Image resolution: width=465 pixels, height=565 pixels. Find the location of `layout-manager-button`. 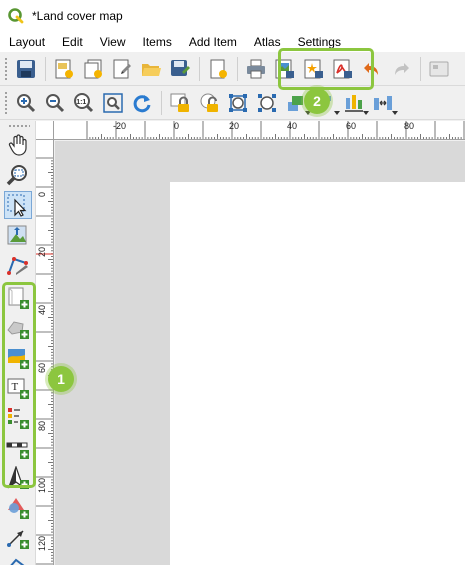

layout-manager-button is located at coordinates (122, 69).